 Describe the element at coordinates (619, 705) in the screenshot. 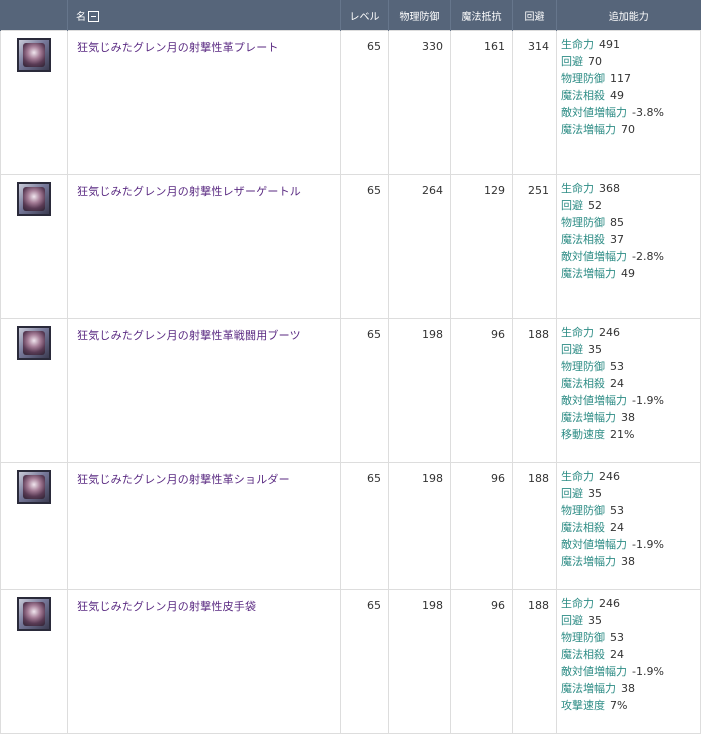

I see `stat-value: 7%` at that location.